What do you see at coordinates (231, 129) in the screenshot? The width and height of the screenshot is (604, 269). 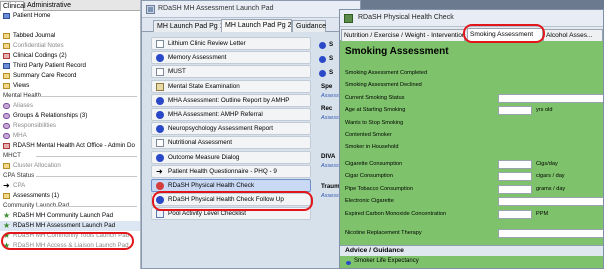 I see `launch-button: Neuropsychology Assessment Report` at bounding box center [231, 129].